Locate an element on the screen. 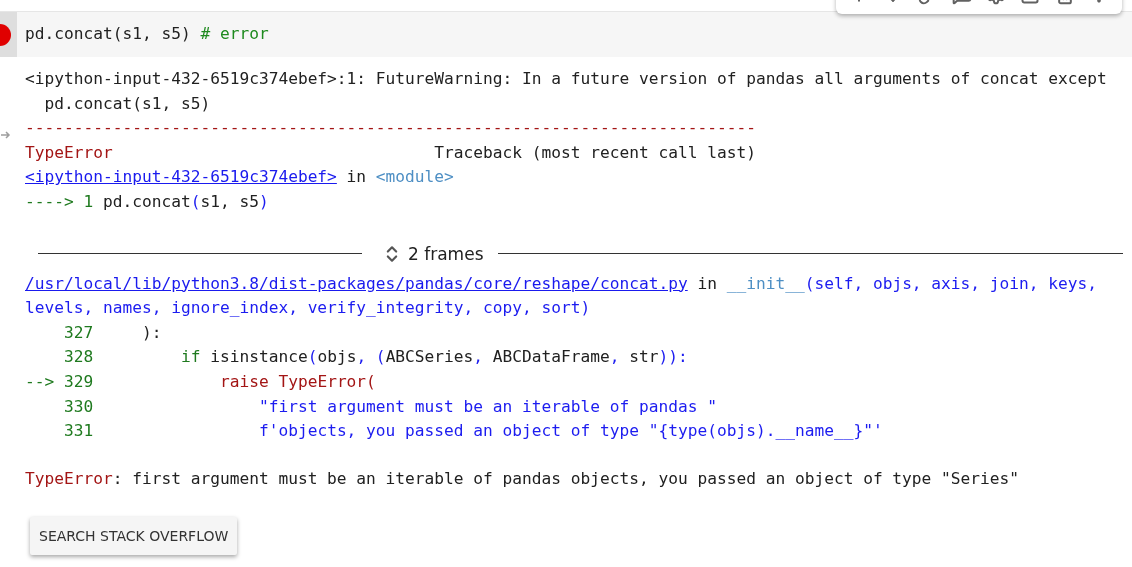 The image size is (1132, 567). traceback-line: 327 ): is located at coordinates (112, 332).